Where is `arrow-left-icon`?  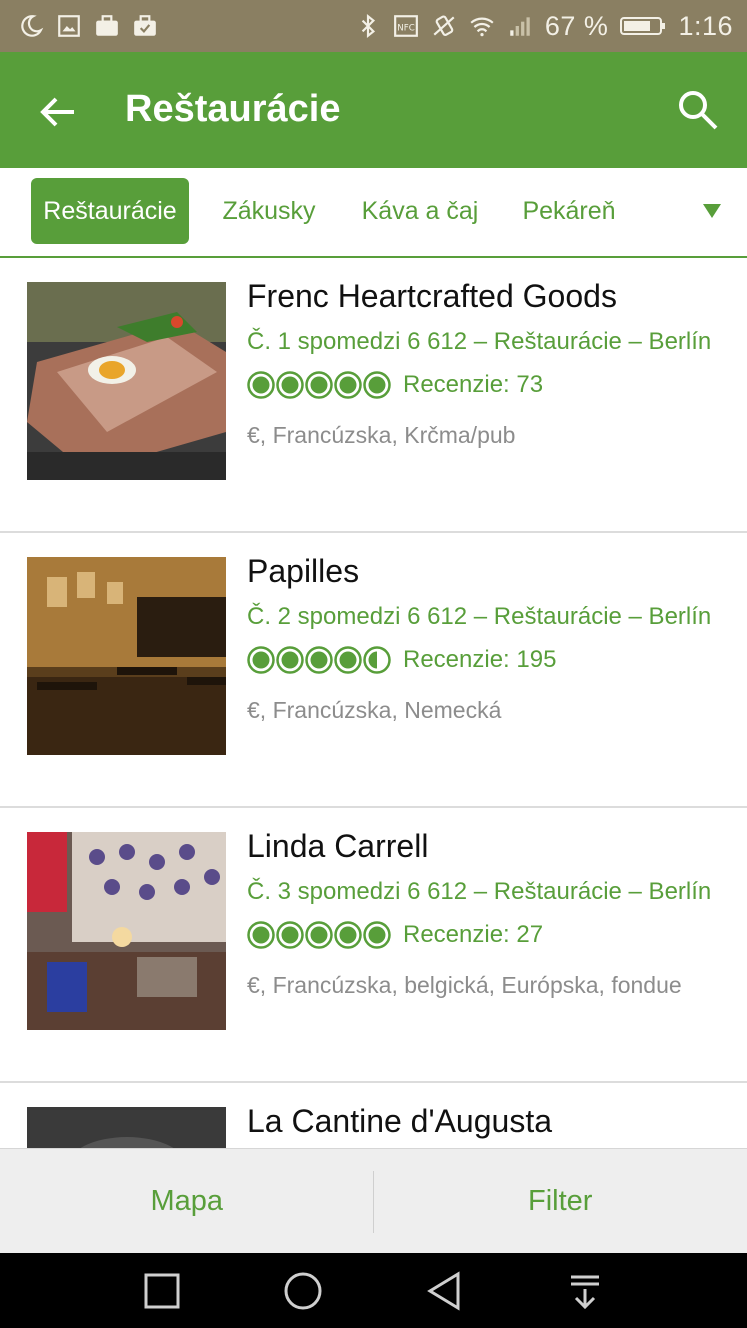
arrow-left-icon is located at coordinates (57, 112).